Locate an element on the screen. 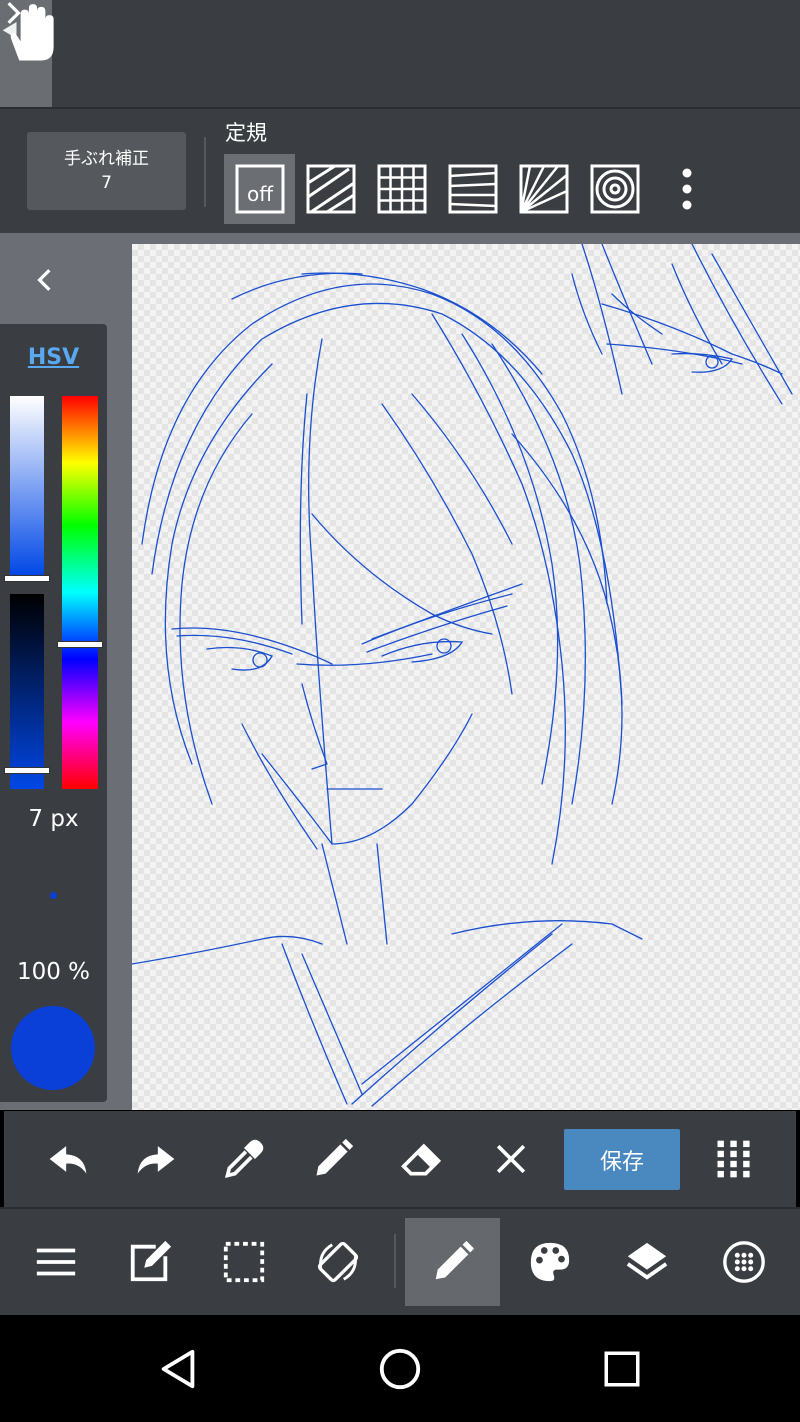 The image size is (800, 1422). main-menu-button is located at coordinates (56, 1262).